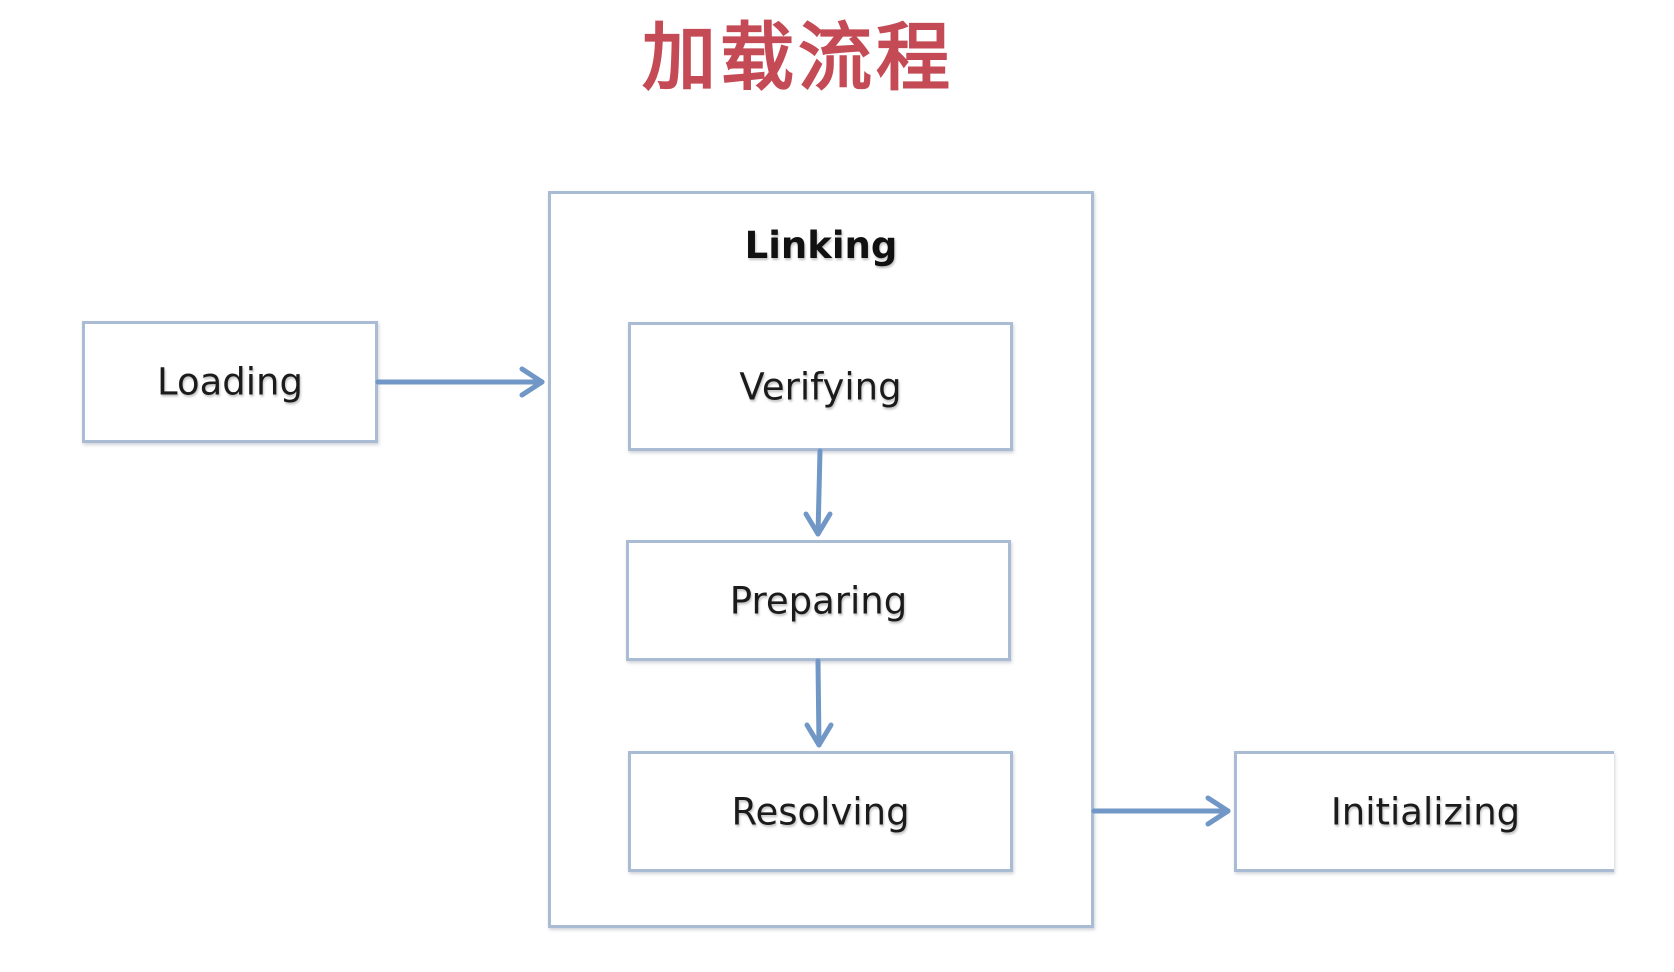 Image resolution: width=1674 pixels, height=972 pixels. What do you see at coordinates (819, 703) in the screenshot?
I see `arrow-preparing-to-resolving` at bounding box center [819, 703].